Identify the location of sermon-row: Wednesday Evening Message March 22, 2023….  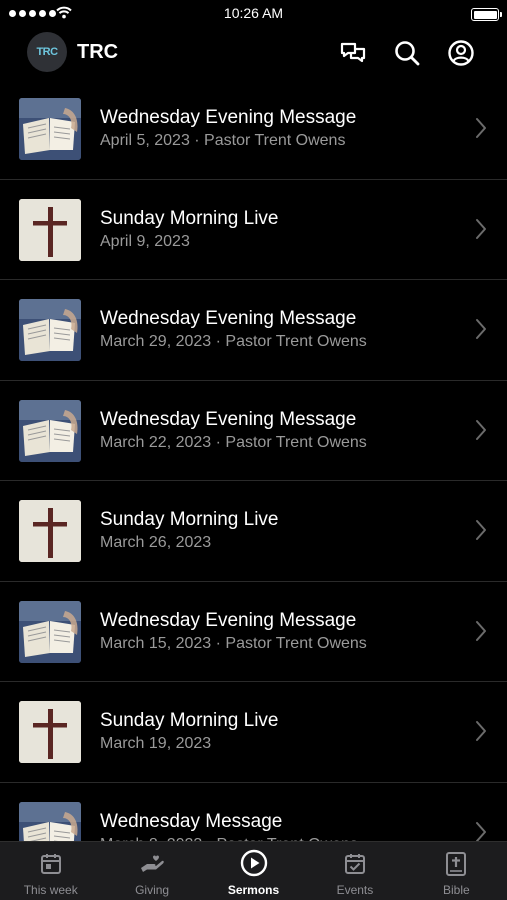
(253, 431).